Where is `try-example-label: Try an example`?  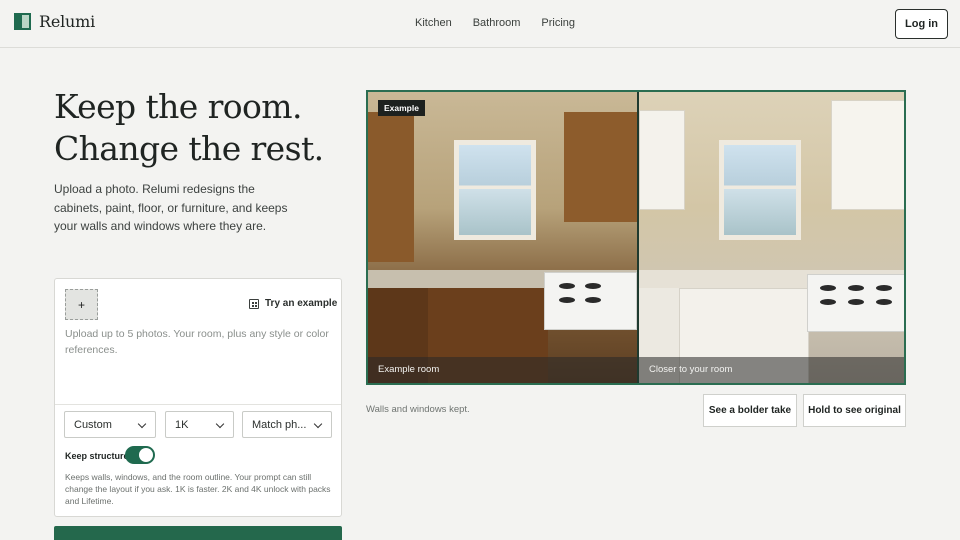
try-example-label: Try an example is located at coordinates (301, 303).